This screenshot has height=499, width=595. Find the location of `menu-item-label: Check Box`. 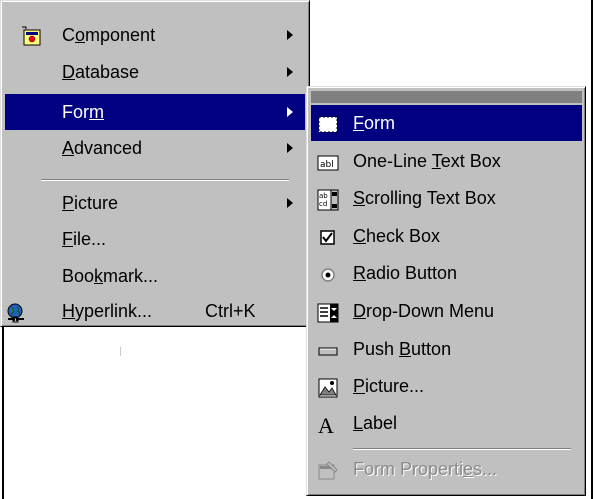

menu-item-label: Check Box is located at coordinates (397, 236).